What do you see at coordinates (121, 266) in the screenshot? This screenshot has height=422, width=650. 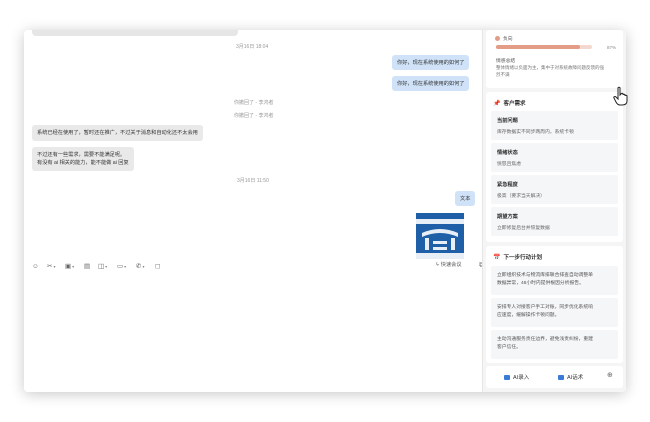 I see `folder-icon: ▭ ▾` at bounding box center [121, 266].